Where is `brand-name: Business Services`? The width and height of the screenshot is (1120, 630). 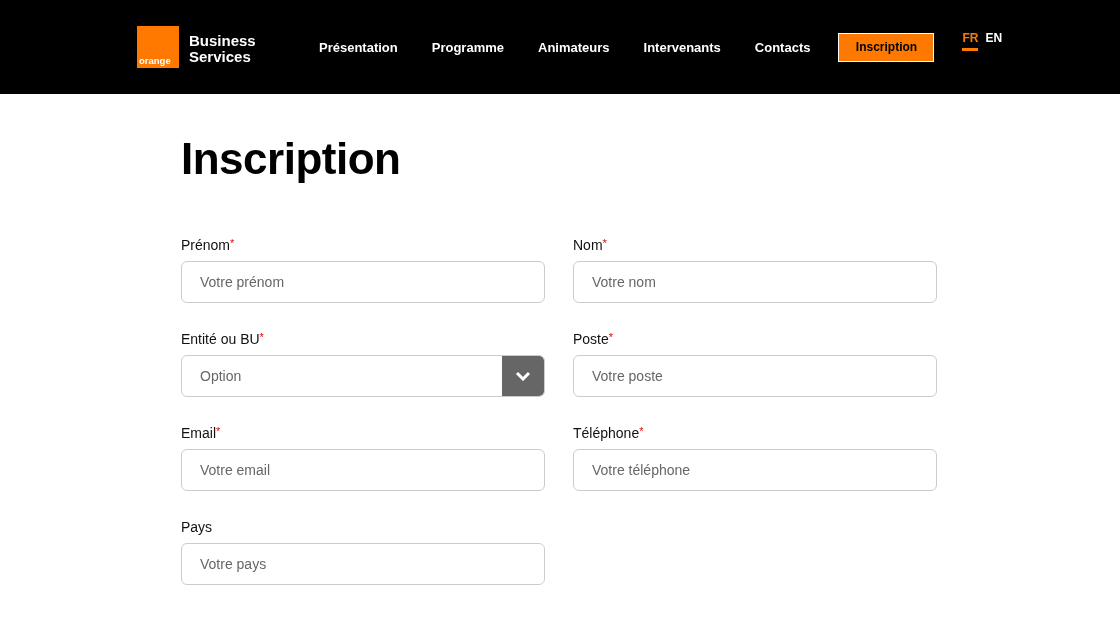
brand-name: Business Services is located at coordinates (222, 48).